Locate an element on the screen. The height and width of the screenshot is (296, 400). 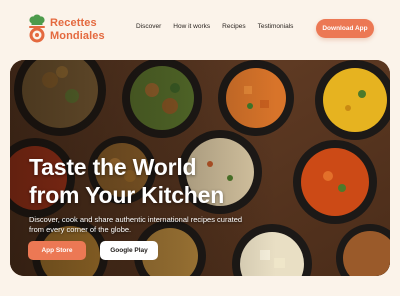
nav-link-how-it-works: How it works is located at coordinates (191, 26).